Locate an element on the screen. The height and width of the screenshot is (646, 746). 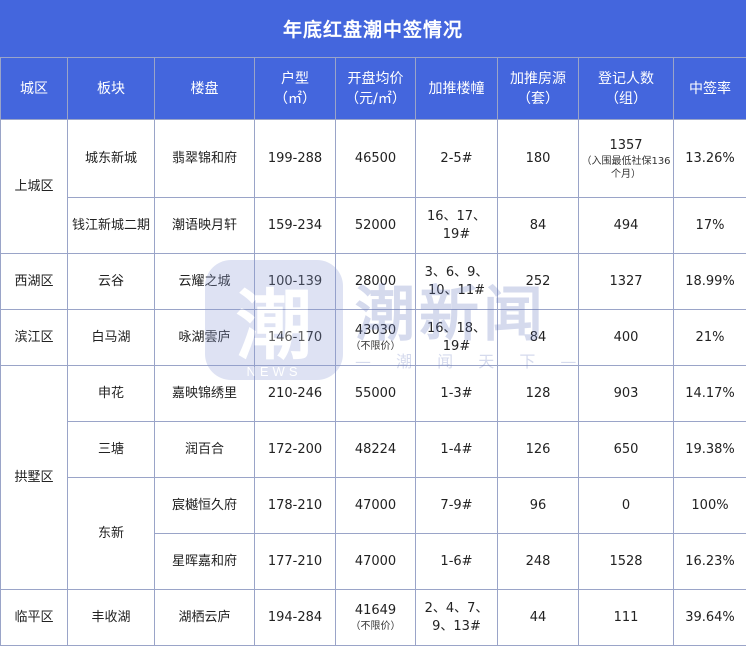
cell-project: 宸樾恒久府 is located at coordinates (205, 506).